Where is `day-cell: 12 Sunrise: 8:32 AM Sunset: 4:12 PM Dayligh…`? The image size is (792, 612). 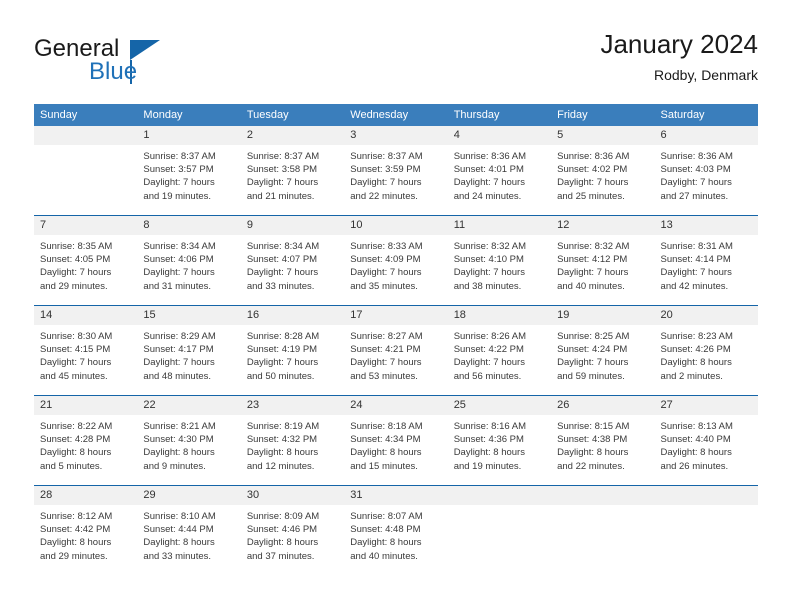 day-cell: 12 Sunrise: 8:32 AM Sunset: 4:12 PM Dayligh… is located at coordinates (603, 260).